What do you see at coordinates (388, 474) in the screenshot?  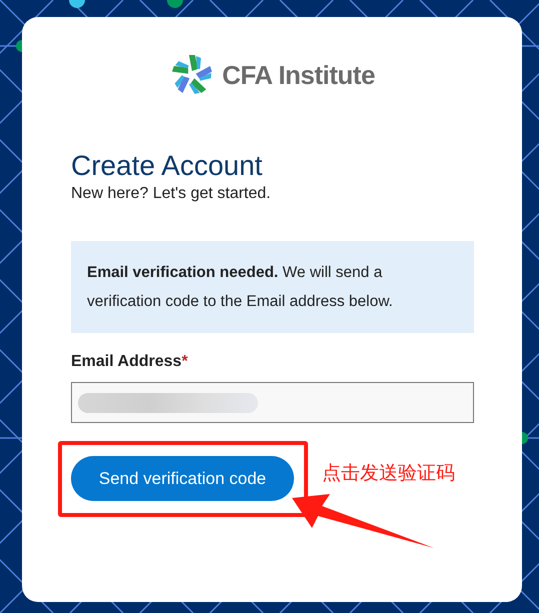 I see `annotation-text: 点击发送验证码` at bounding box center [388, 474].